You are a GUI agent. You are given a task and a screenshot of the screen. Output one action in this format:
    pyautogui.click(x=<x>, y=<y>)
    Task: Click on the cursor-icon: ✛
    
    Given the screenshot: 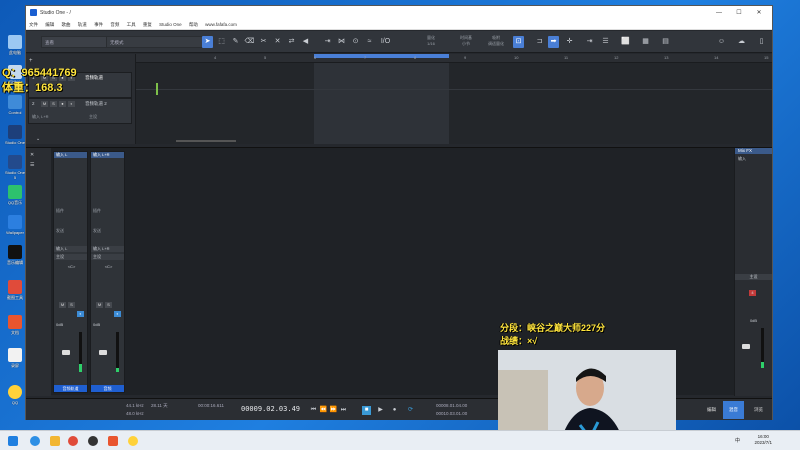 What is the action you would take?
    pyautogui.click(x=569, y=42)
    